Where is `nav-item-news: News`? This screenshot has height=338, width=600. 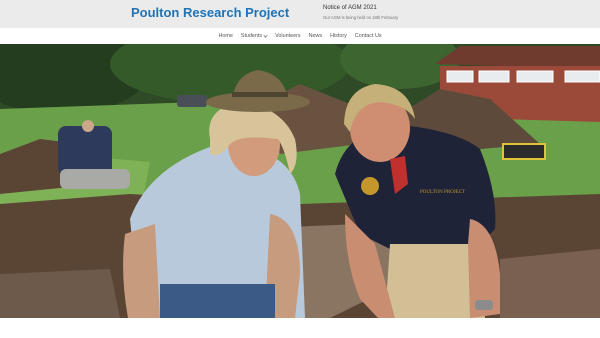 nav-item-news: News is located at coordinates (315, 36).